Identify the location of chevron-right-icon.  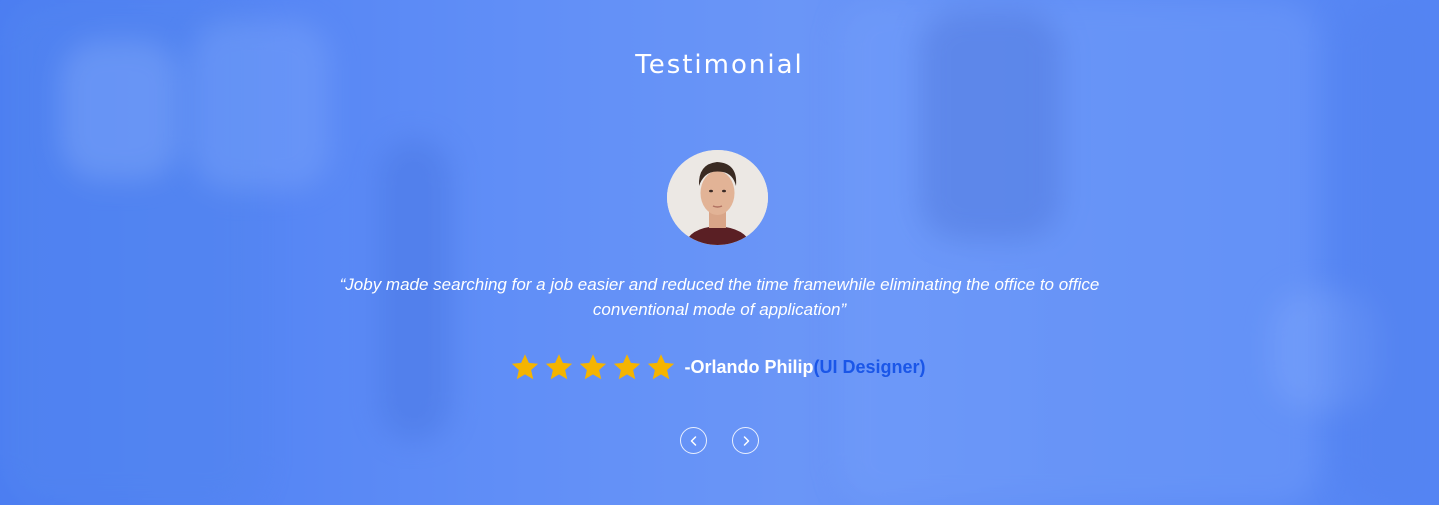
(746, 440).